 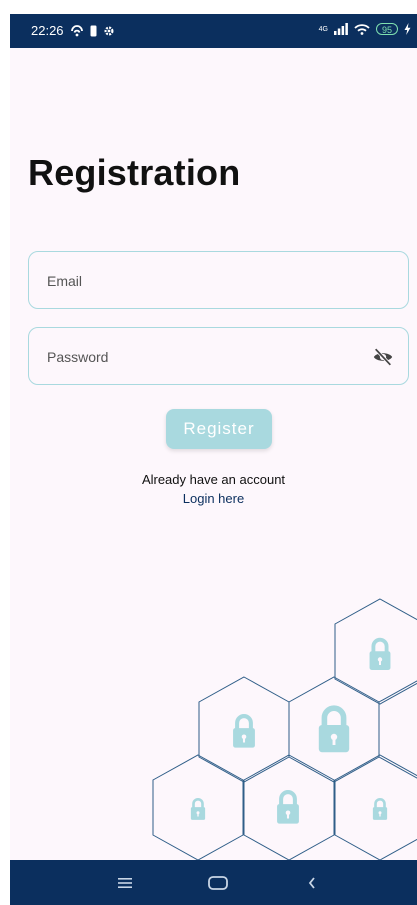 I want to click on battery-icon: 95, so click(x=387, y=29).